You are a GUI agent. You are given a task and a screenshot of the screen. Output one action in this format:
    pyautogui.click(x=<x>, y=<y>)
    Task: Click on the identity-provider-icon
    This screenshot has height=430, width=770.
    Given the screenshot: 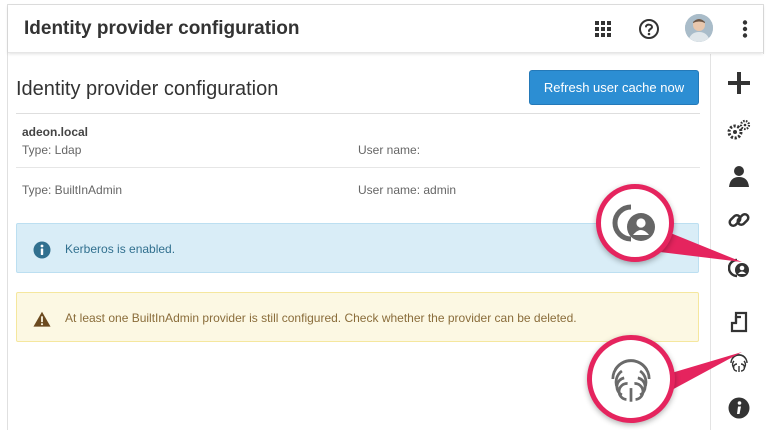 What is the action you would take?
    pyautogui.click(x=633, y=223)
    